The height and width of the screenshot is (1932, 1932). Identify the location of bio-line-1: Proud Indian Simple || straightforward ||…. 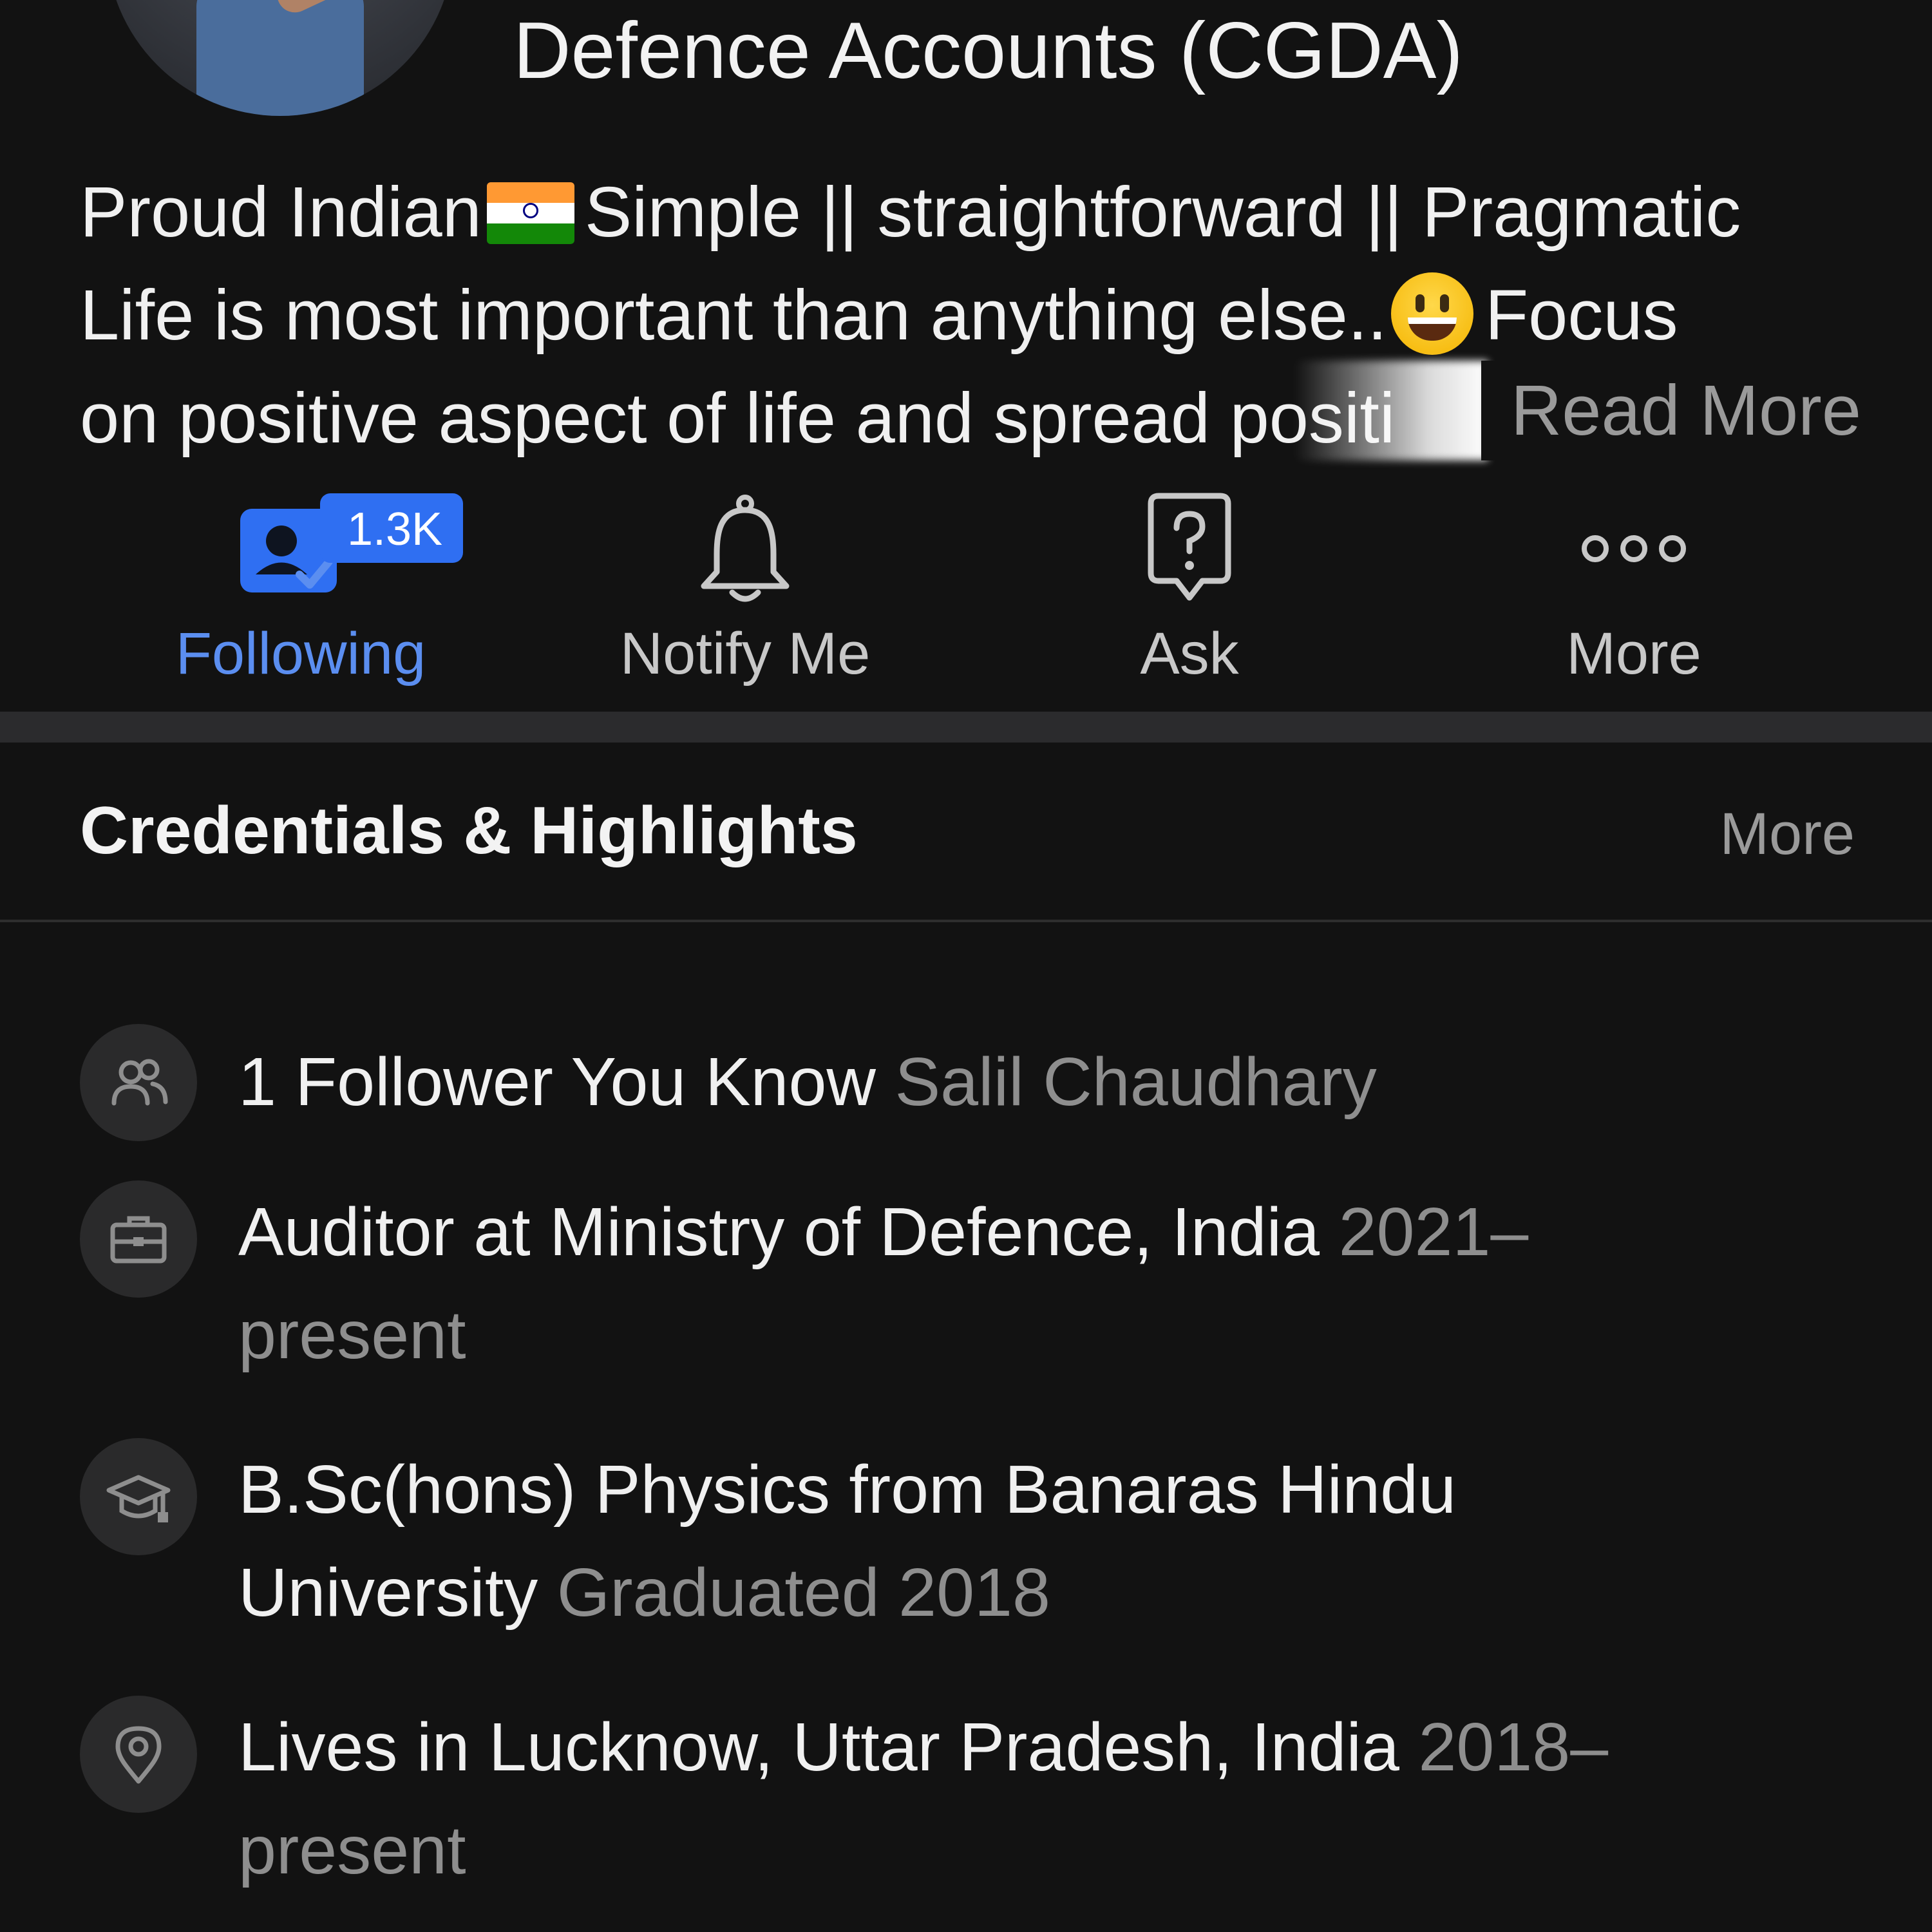
(969, 213).